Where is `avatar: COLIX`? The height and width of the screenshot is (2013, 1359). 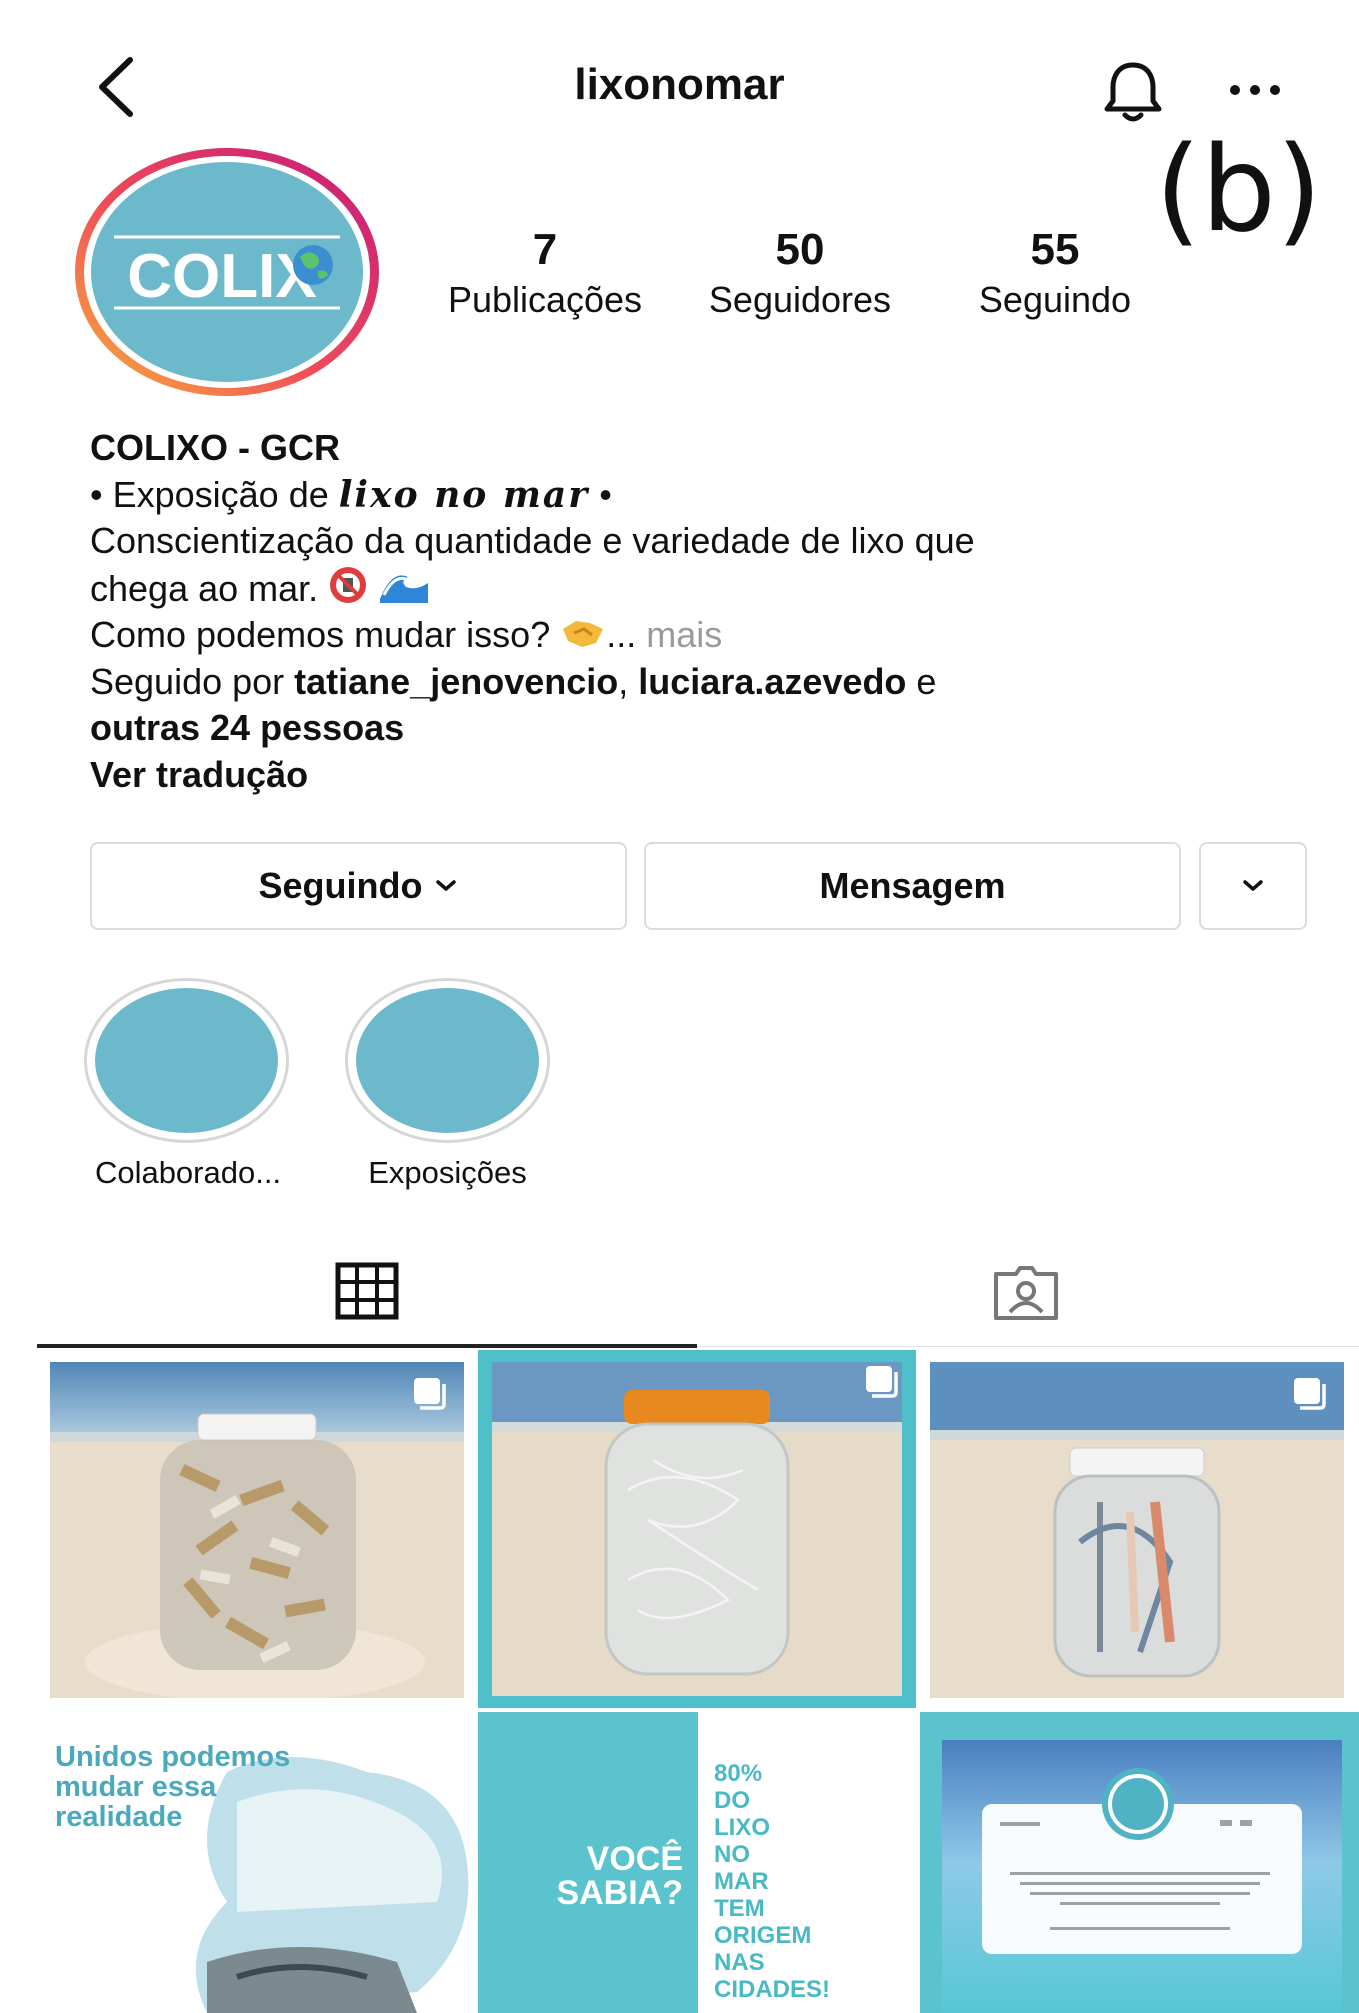
avatar: COLIX is located at coordinates (227, 272).